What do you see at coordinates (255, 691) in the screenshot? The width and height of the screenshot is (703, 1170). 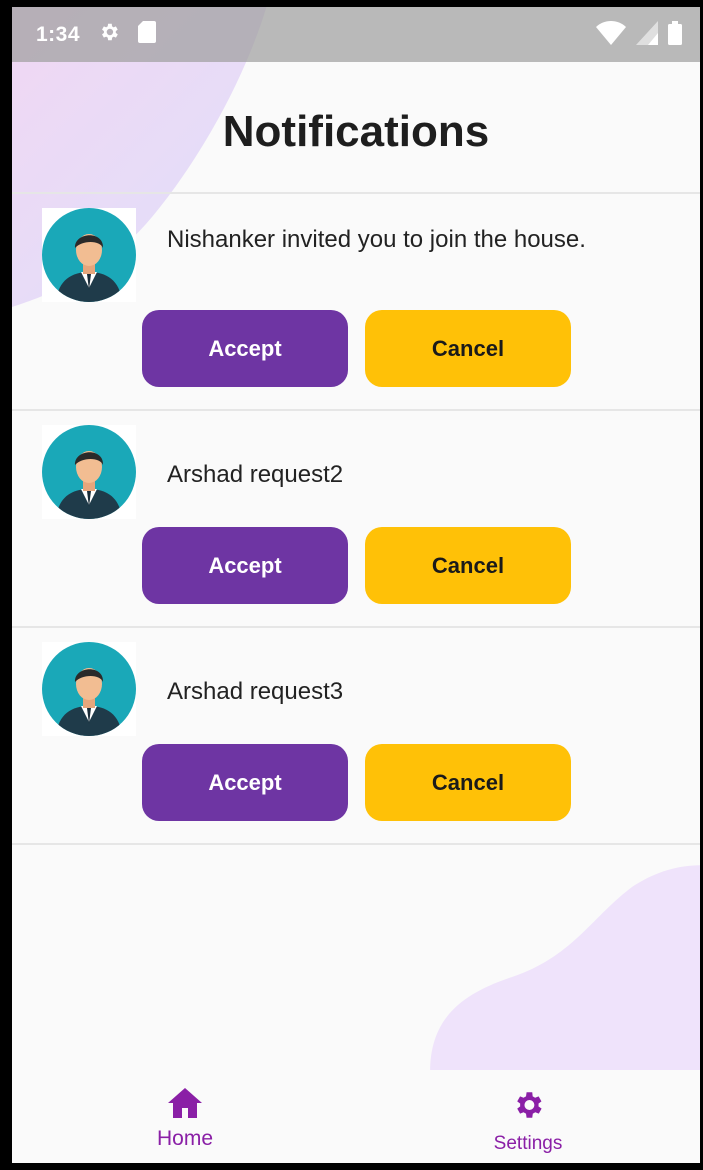 I see `notification-message: Arshad request3` at bounding box center [255, 691].